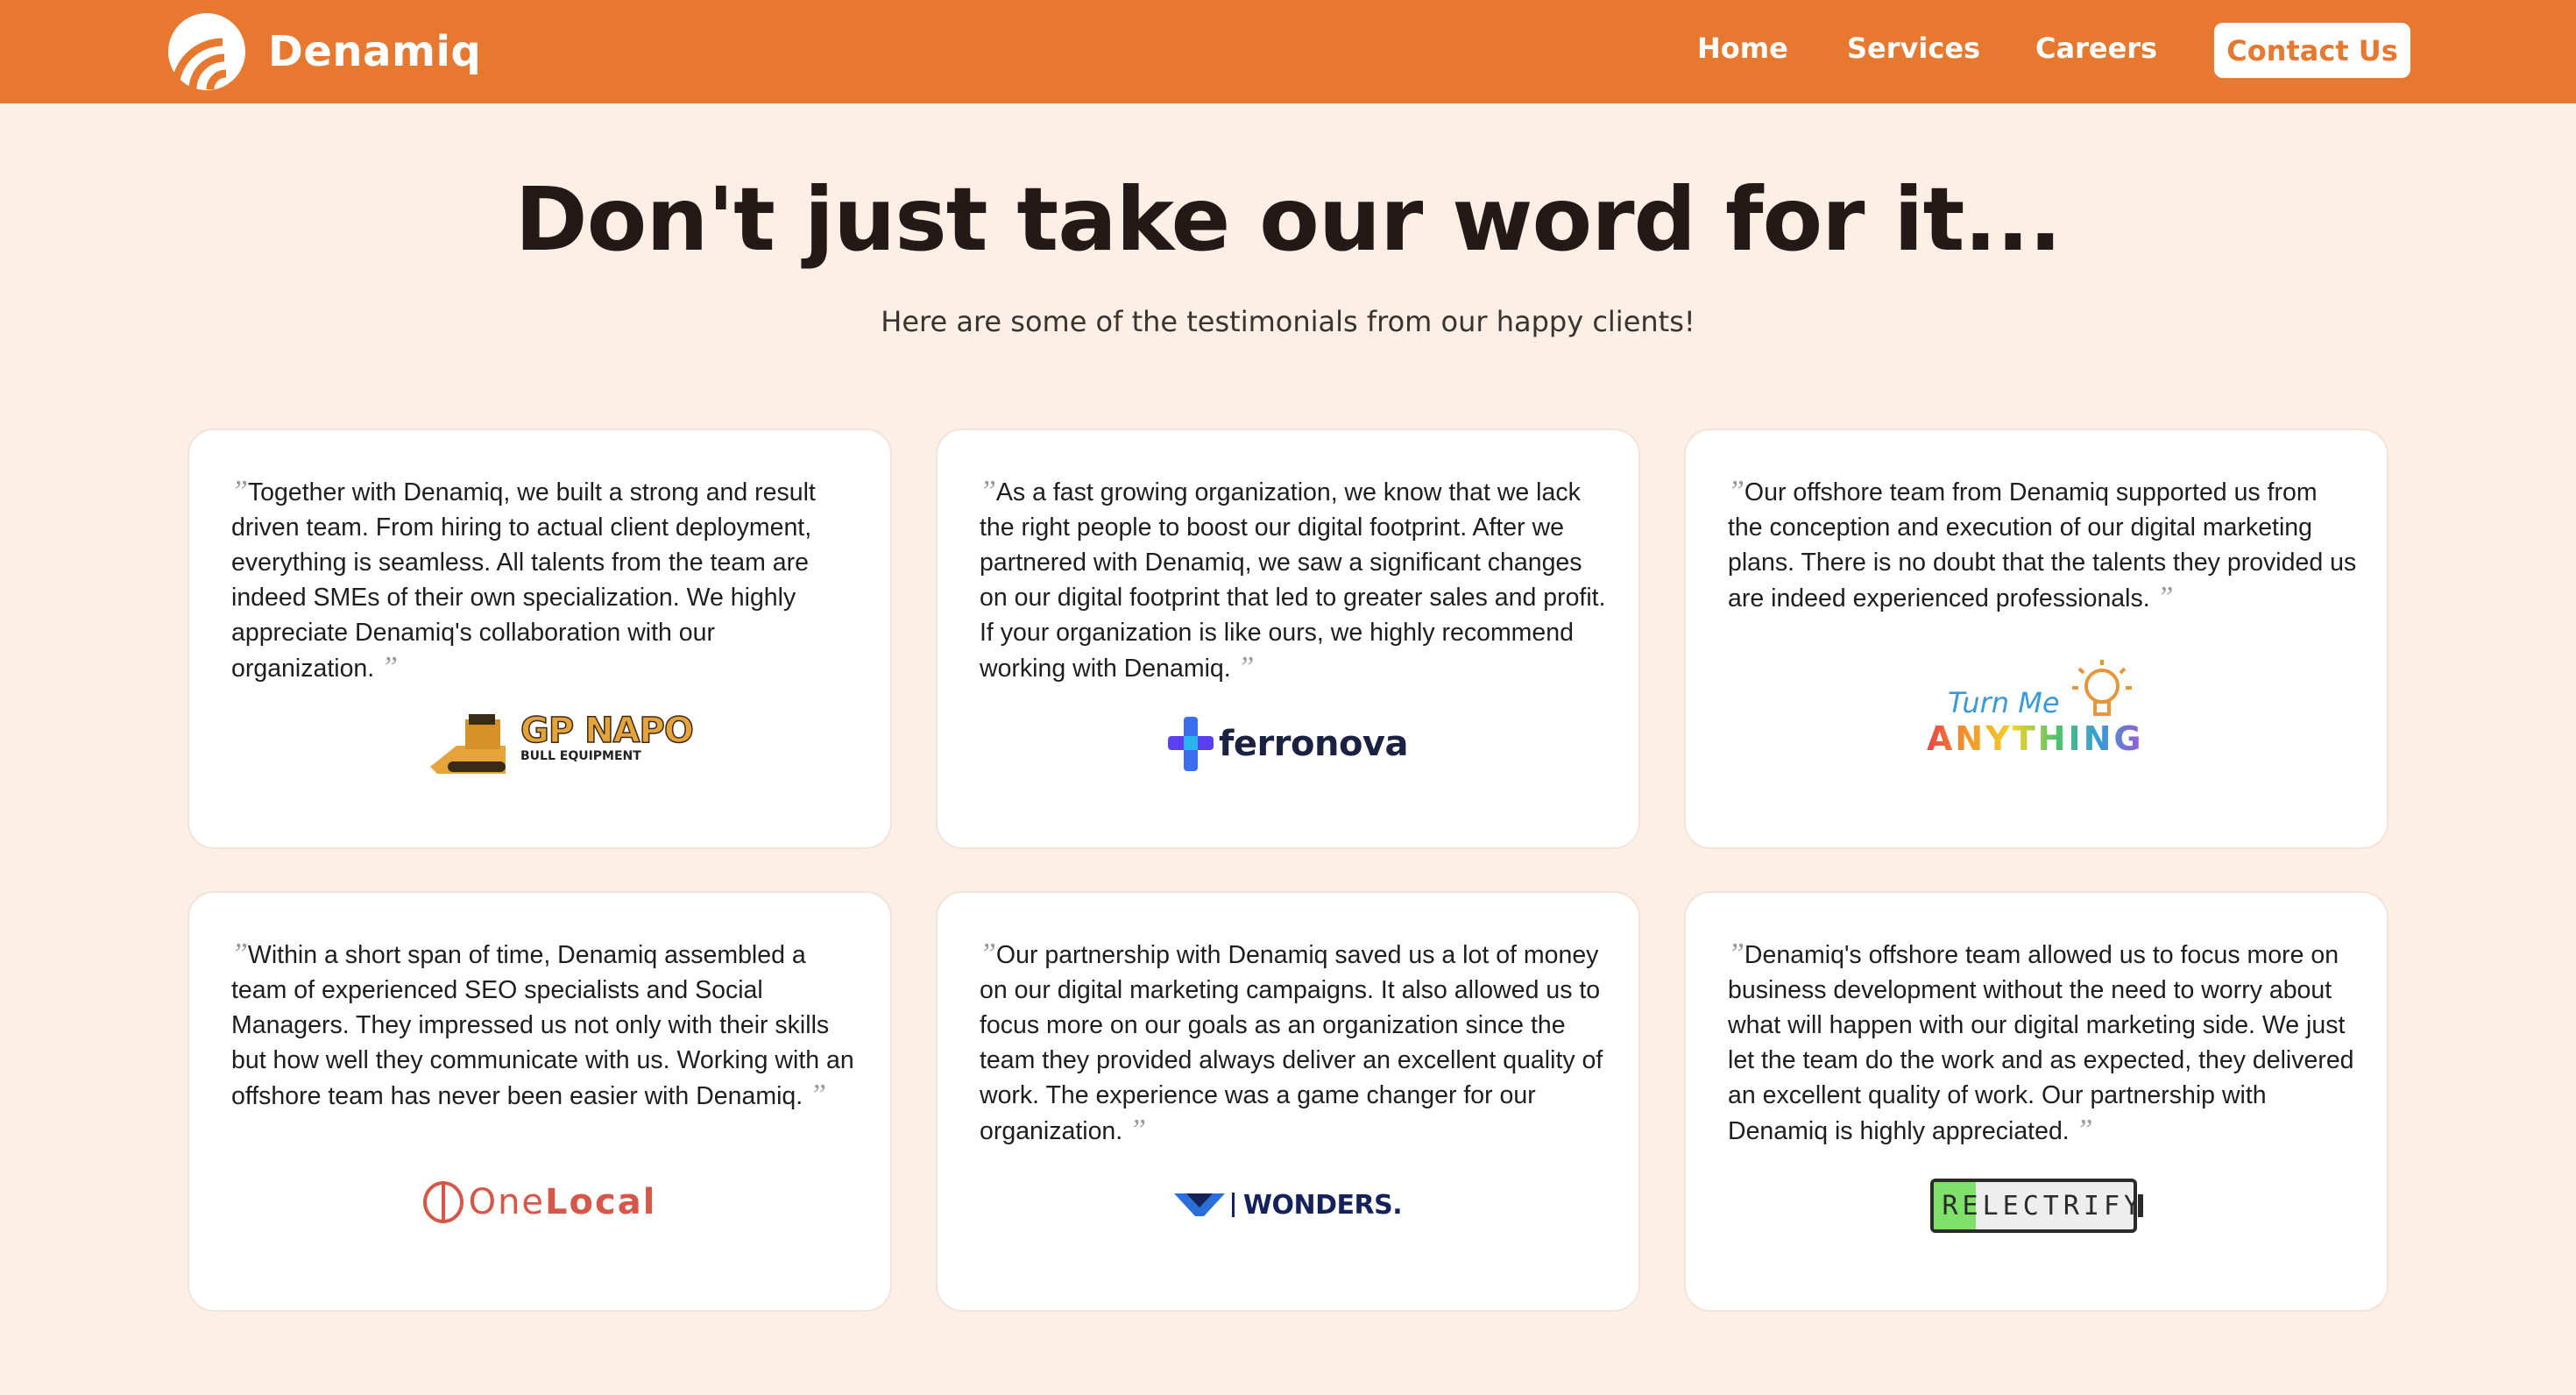 The image size is (2576, 1395). I want to click on onelocal-logo: One Local, so click(539, 1202).